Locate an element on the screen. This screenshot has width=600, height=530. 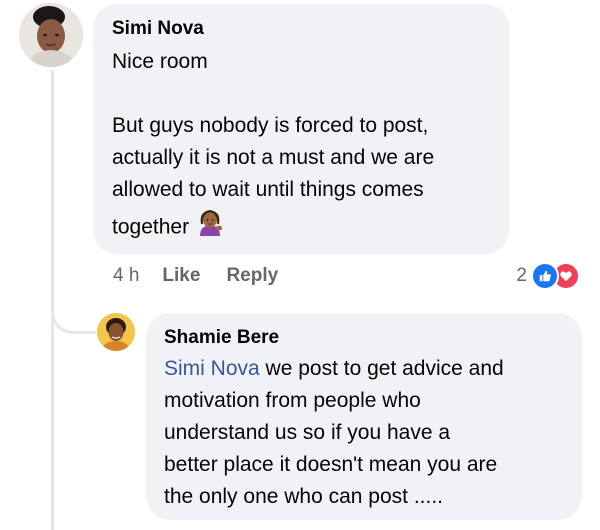
comment-line-last: together is located at coordinates (273, 226).